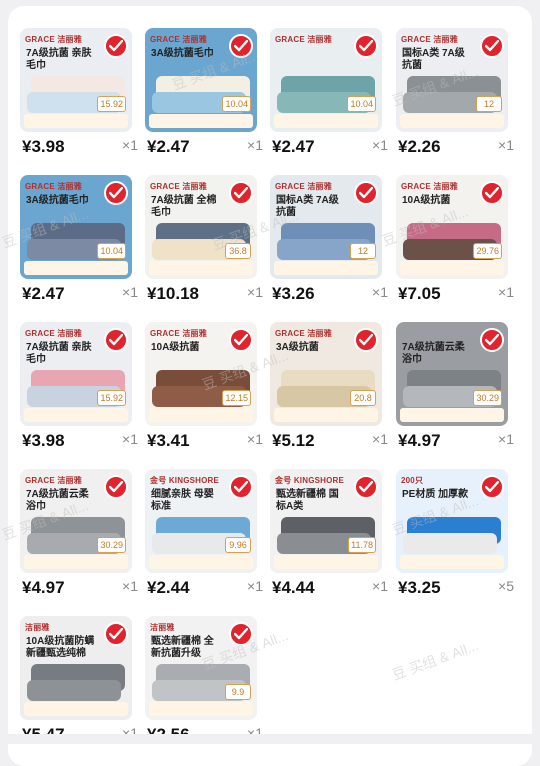 The image size is (540, 766). What do you see at coordinates (76, 668) in the screenshot?
I see `product-image: 洁丽雅 10A级抗菌防螨 新疆甄选纯棉` at bounding box center [76, 668].